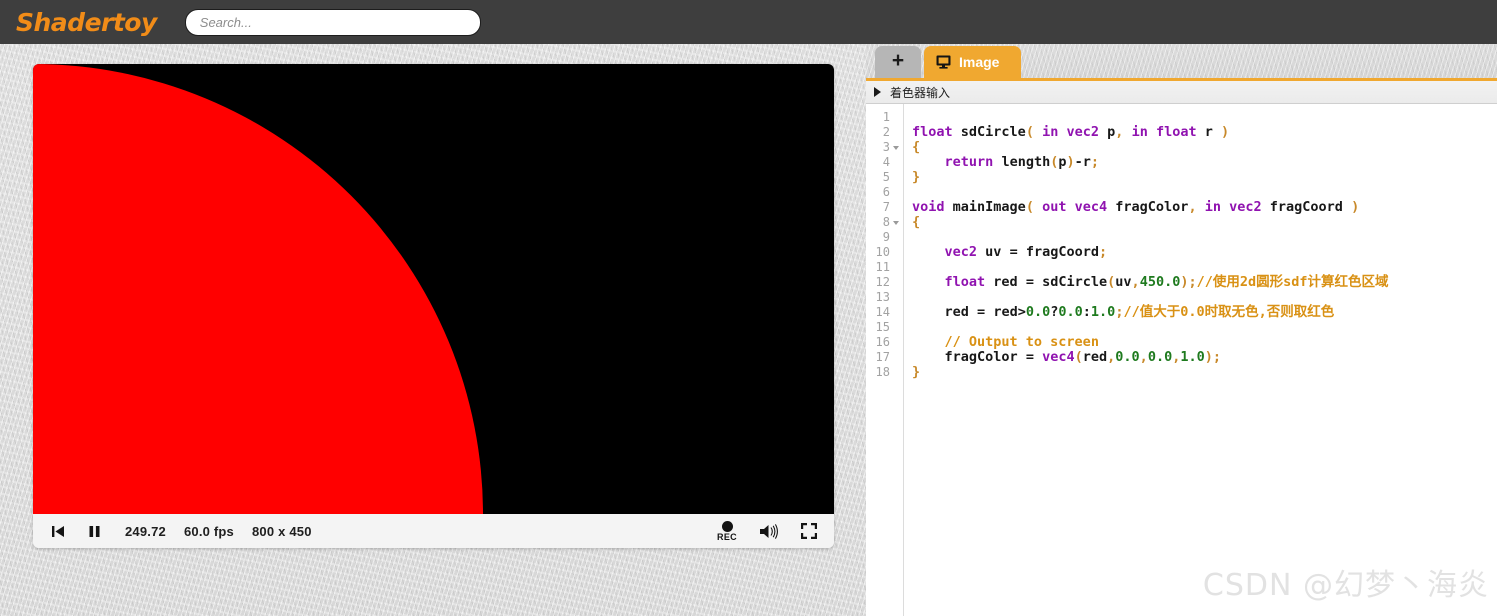 Image resolution: width=1497 pixels, height=616 pixels. Describe the element at coordinates (882, 357) in the screenshot. I see `line-number: 17` at that location.